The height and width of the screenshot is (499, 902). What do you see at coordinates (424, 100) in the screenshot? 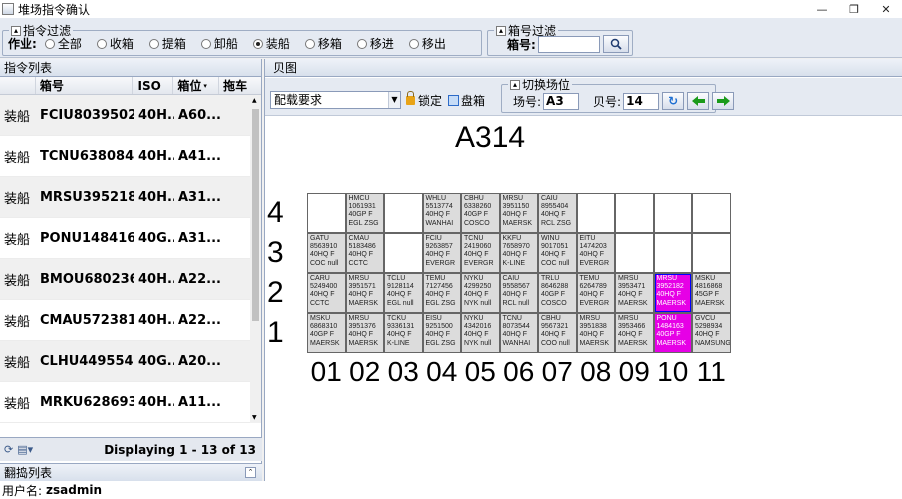
I see `lock-button: 锁定` at bounding box center [424, 100].